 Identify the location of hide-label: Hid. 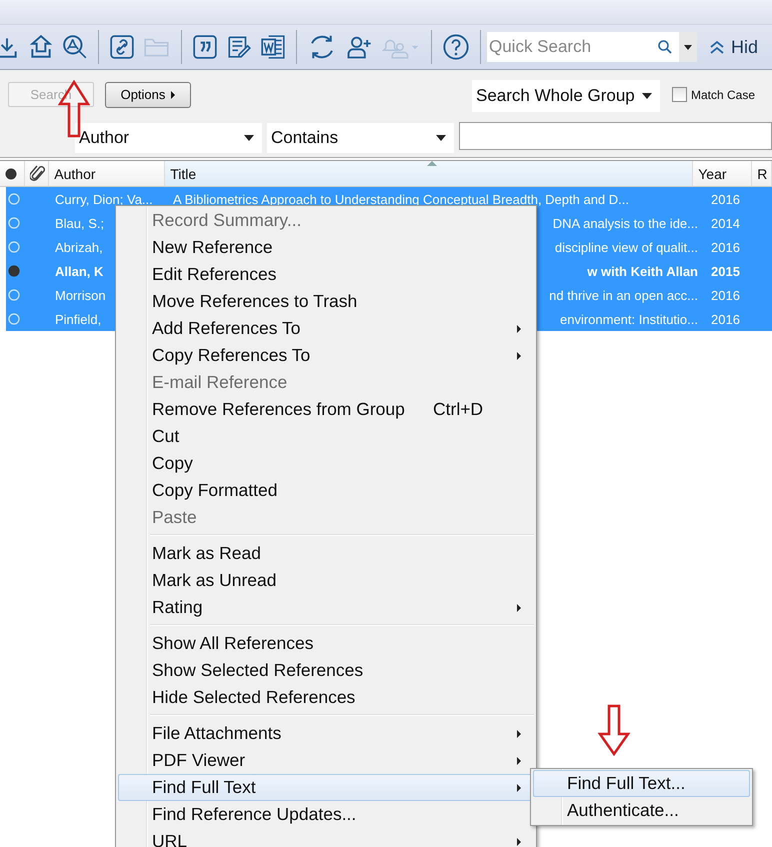
(744, 47).